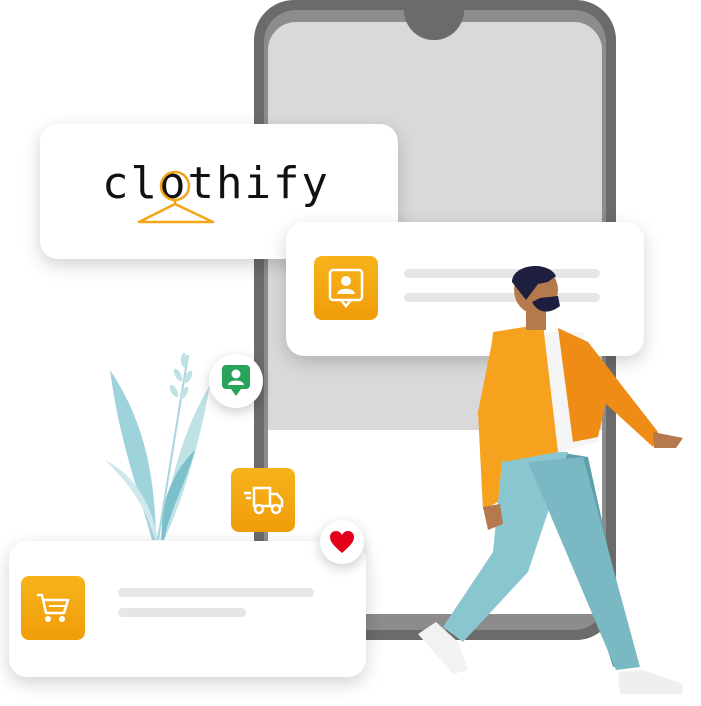 The image size is (701, 706). What do you see at coordinates (346, 288) in the screenshot?
I see `user-pin-icon` at bounding box center [346, 288].